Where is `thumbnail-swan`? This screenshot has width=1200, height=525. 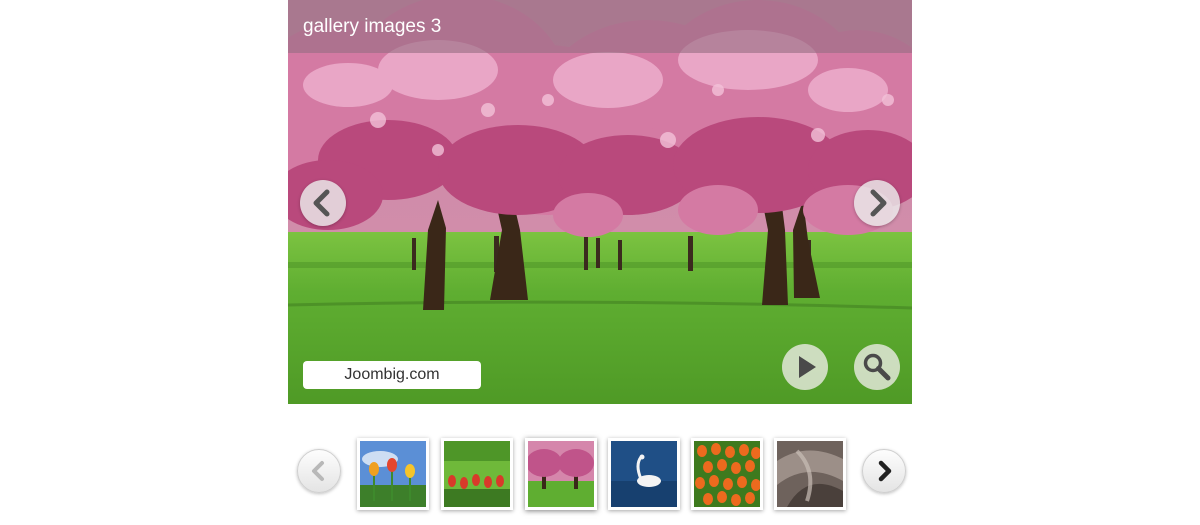
thumbnail-swan is located at coordinates (644, 474).